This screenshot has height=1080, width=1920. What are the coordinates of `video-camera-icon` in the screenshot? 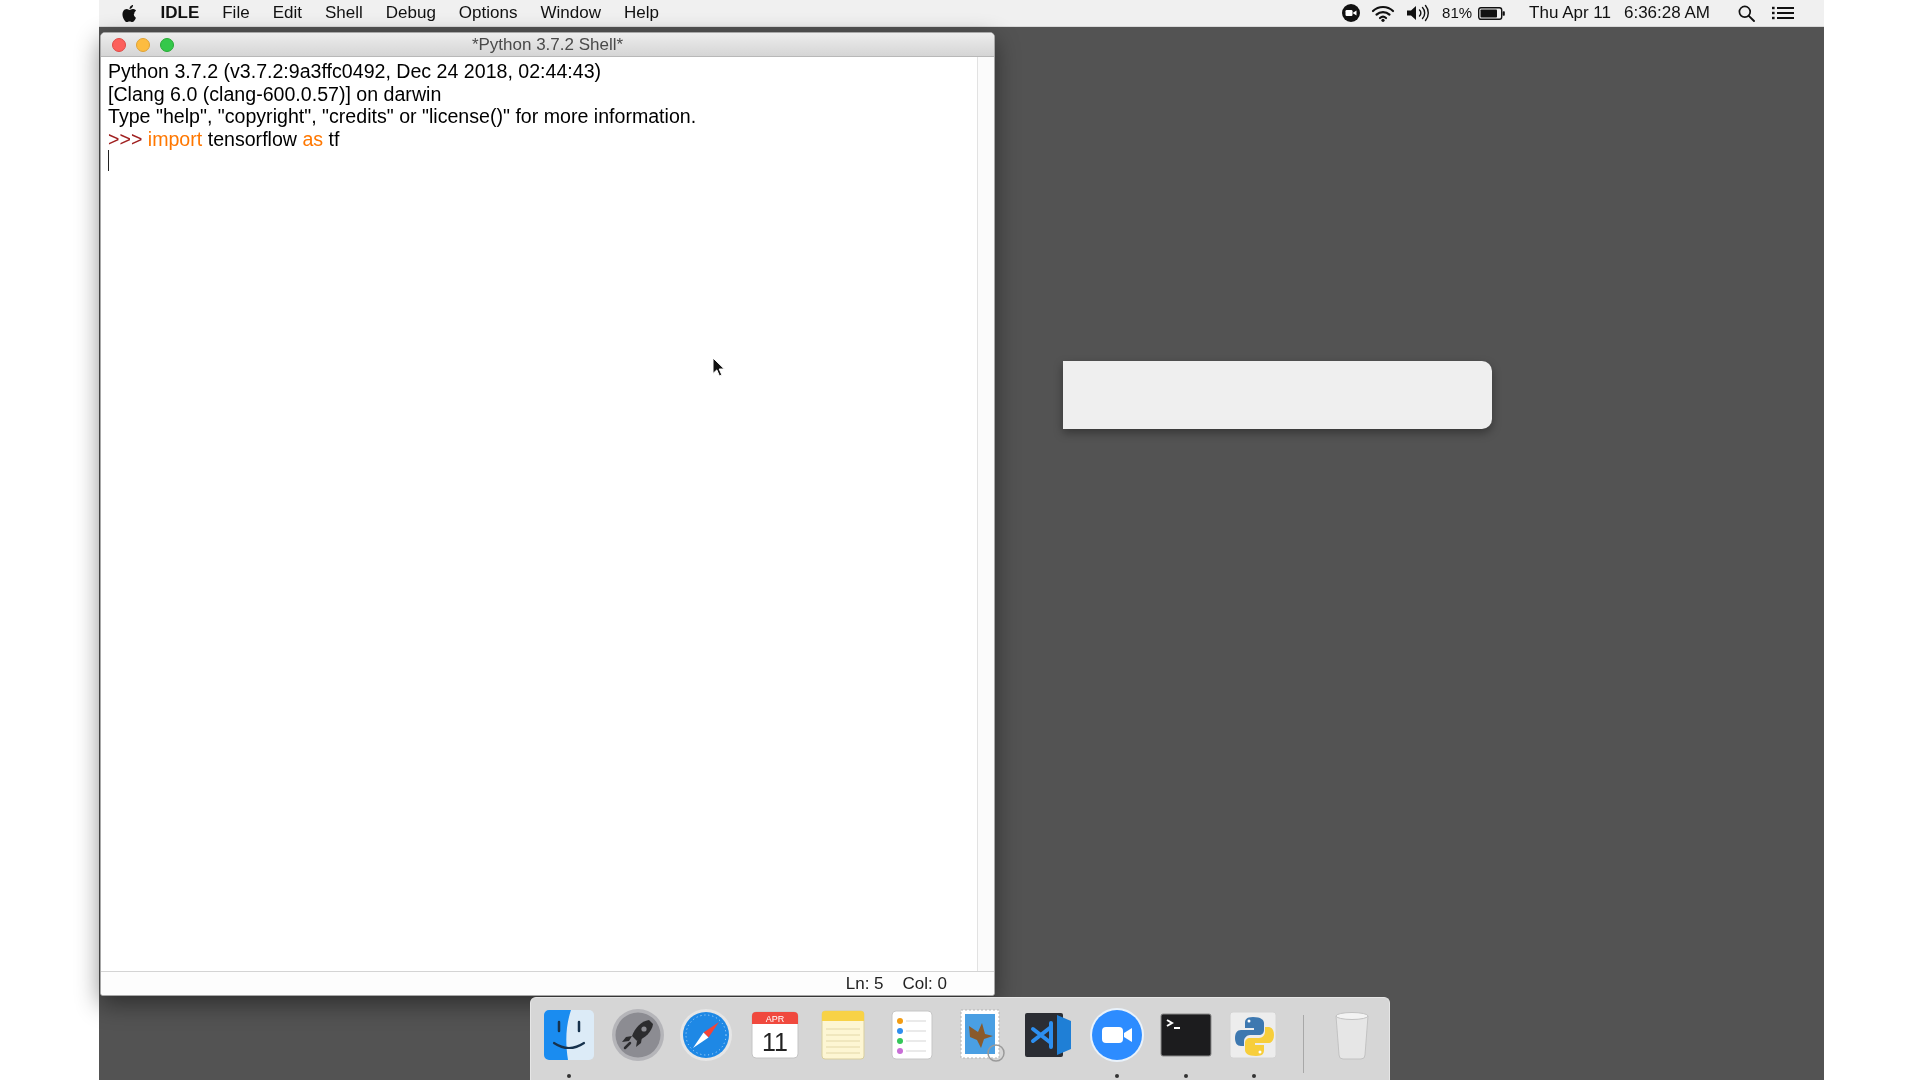 It's located at (1351, 13).